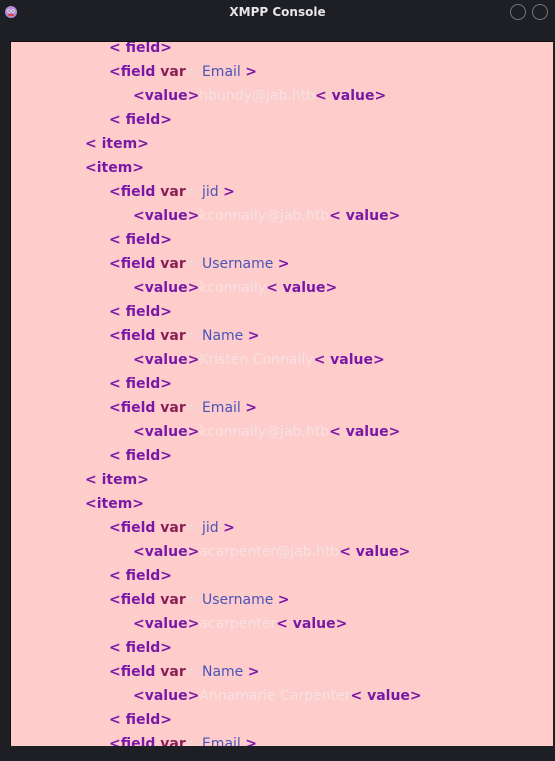 The image size is (555, 761). Describe the element at coordinates (540, 12) in the screenshot. I see `close-button` at that location.